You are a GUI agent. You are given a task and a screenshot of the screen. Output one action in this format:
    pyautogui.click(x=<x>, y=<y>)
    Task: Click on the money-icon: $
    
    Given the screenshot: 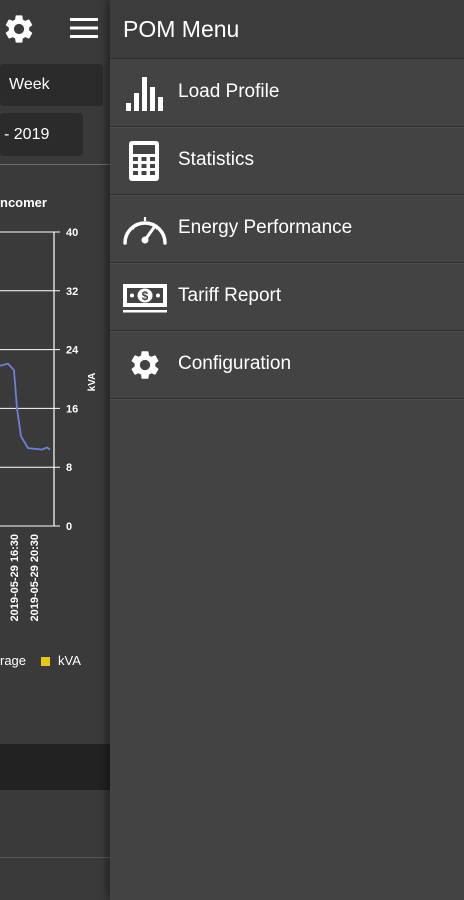 What is the action you would take?
    pyautogui.click(x=145, y=298)
    